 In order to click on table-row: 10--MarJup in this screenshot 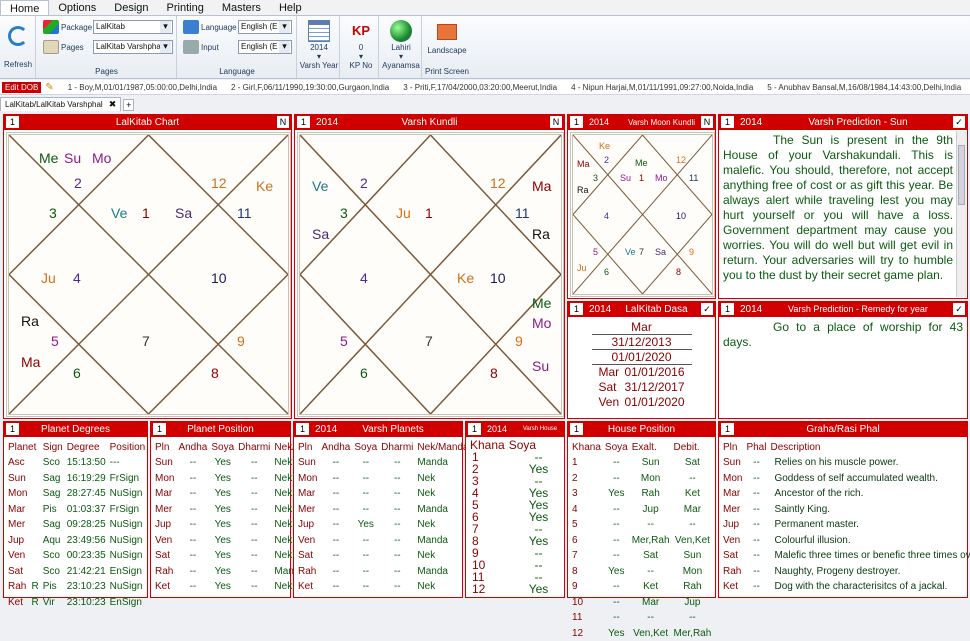, I will do `click(641, 603)`.